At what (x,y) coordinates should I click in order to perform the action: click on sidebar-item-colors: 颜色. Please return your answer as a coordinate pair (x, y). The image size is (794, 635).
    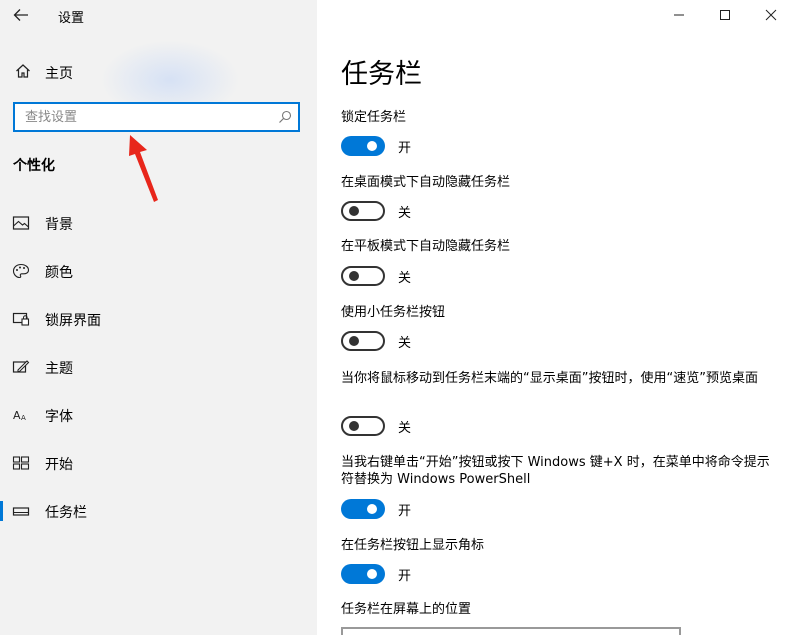
    Looking at the image, I should click on (158, 271).